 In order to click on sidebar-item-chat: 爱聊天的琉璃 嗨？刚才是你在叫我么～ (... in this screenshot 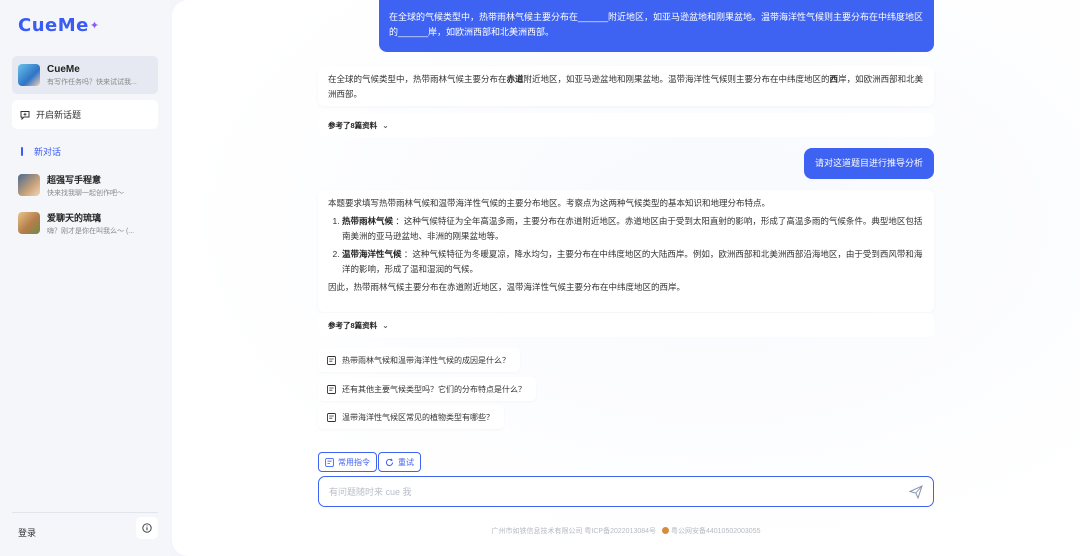, I will do `click(85, 223)`.